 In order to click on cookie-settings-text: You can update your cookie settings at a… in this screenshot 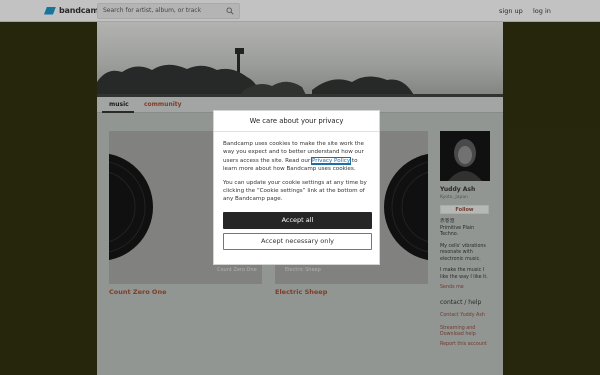, I will do `click(295, 191)`.